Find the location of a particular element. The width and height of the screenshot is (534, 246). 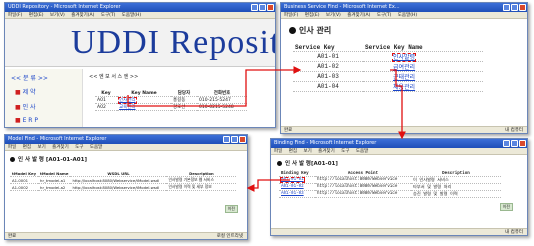

status-bar: 완료 로컬 인트라넷 is located at coordinates (126, 235).